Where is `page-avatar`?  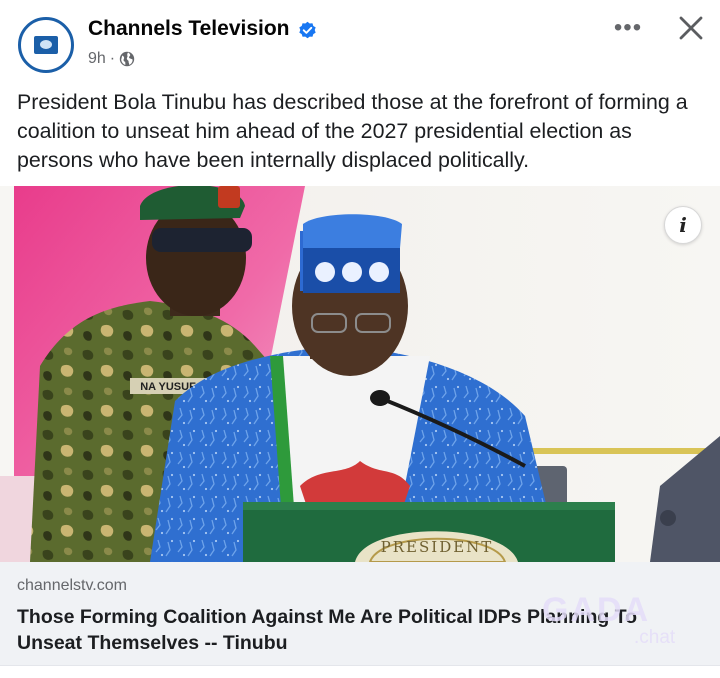
page-avatar is located at coordinates (46, 45).